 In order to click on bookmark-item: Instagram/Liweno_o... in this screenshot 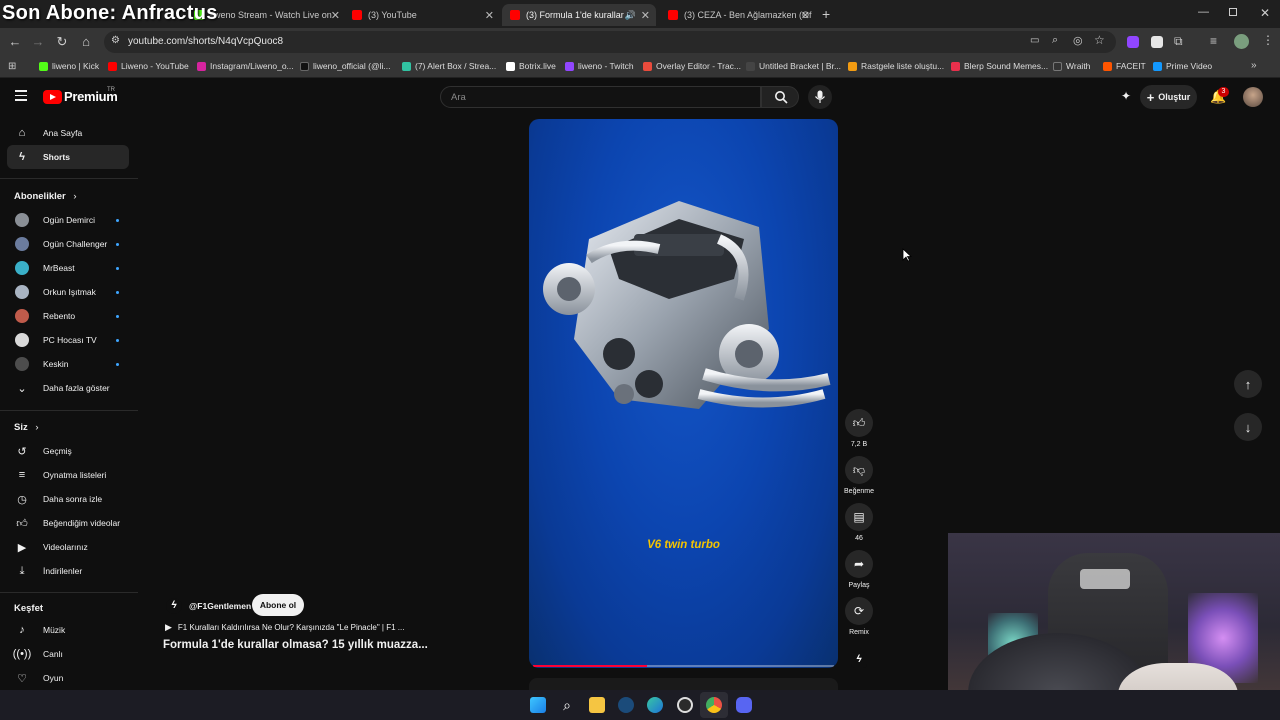, I will do `click(245, 66)`.